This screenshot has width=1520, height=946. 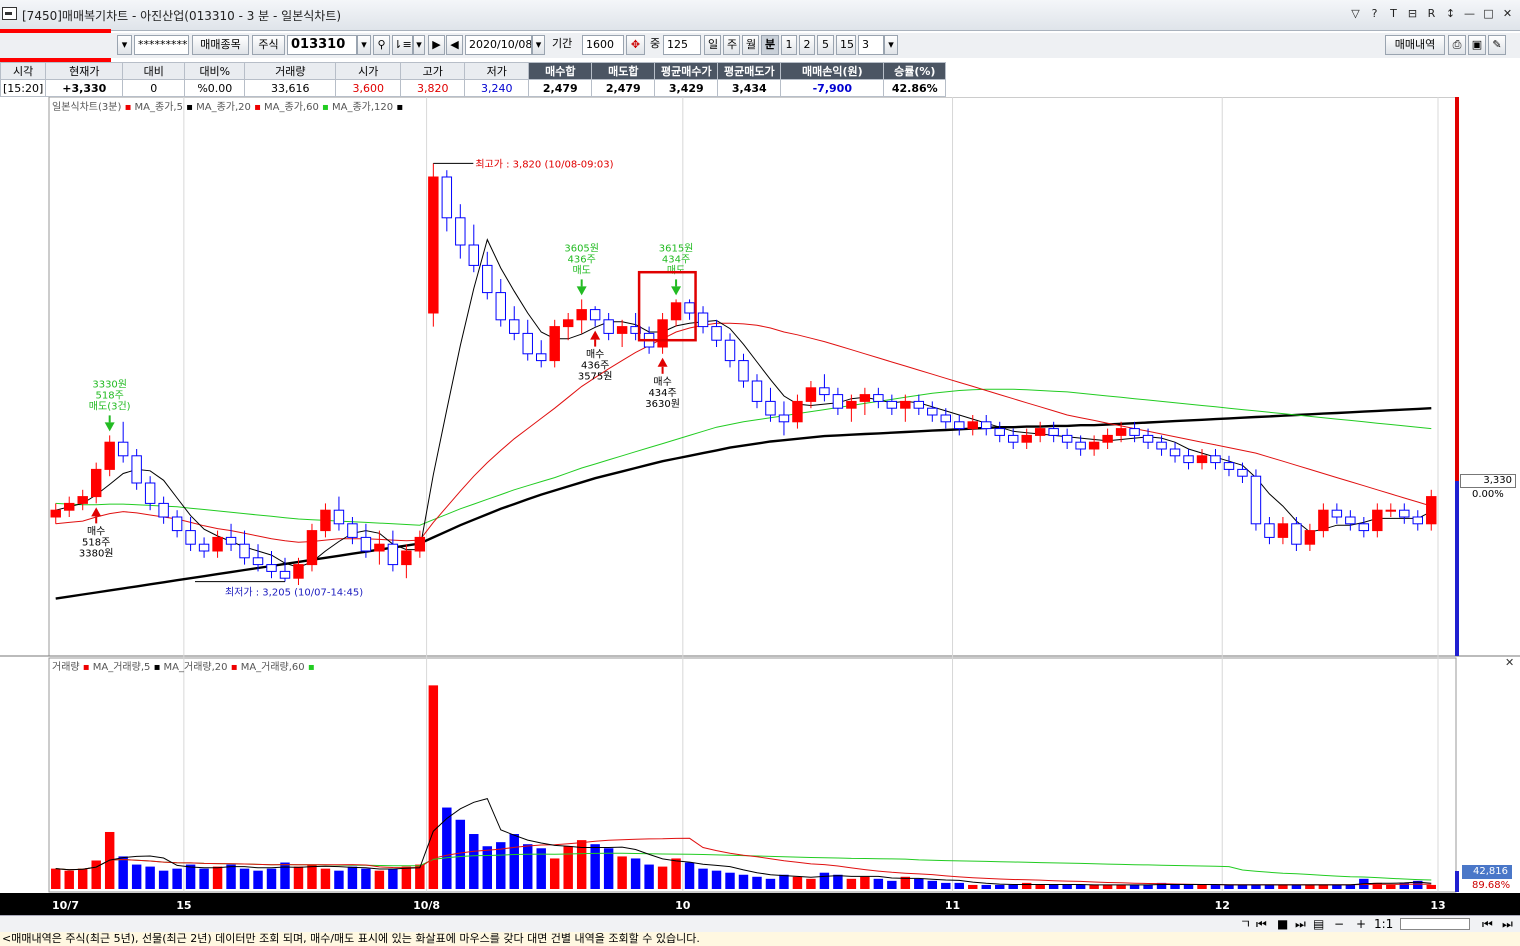 I want to click on minute-button: 분, so click(x=770, y=45).